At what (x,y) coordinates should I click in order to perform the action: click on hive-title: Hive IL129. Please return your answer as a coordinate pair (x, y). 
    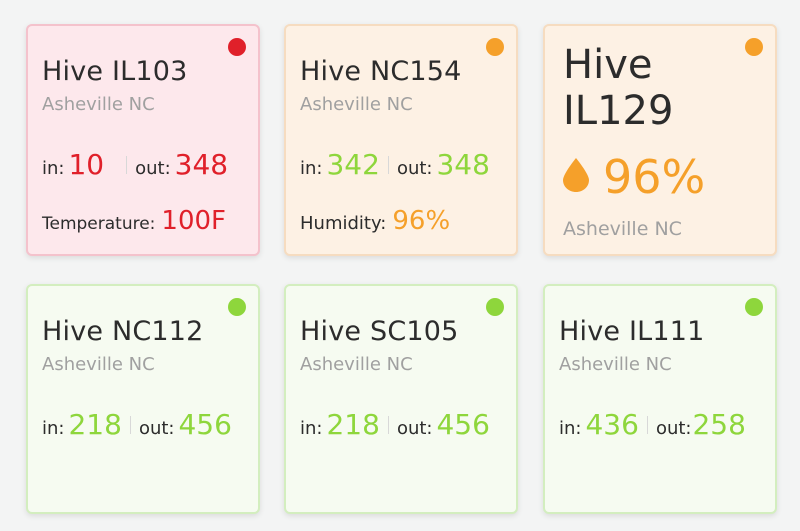
    Looking at the image, I should click on (618, 88).